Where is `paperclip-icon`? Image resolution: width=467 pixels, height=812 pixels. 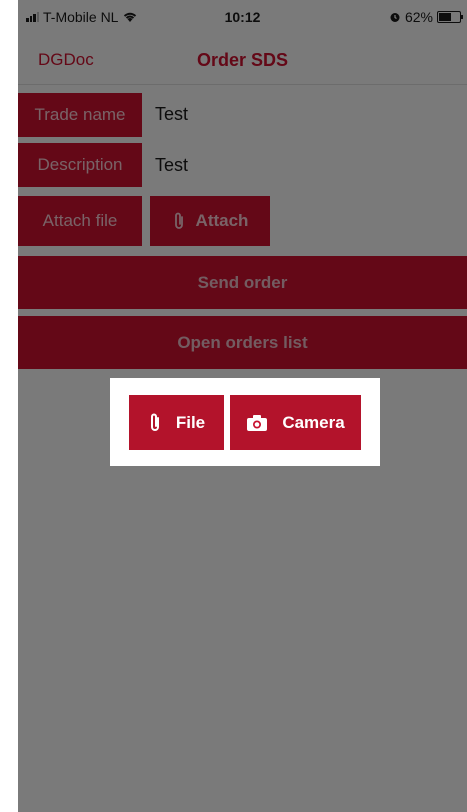
paperclip-icon is located at coordinates (155, 423).